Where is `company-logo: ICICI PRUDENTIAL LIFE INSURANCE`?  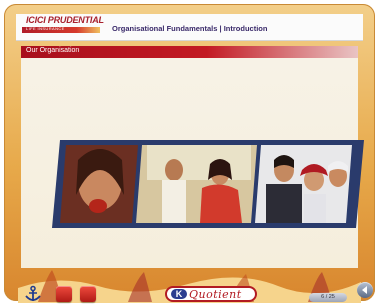 company-logo: ICICI PRUDENTIAL LIFE INSURANCE is located at coordinates (61, 25).